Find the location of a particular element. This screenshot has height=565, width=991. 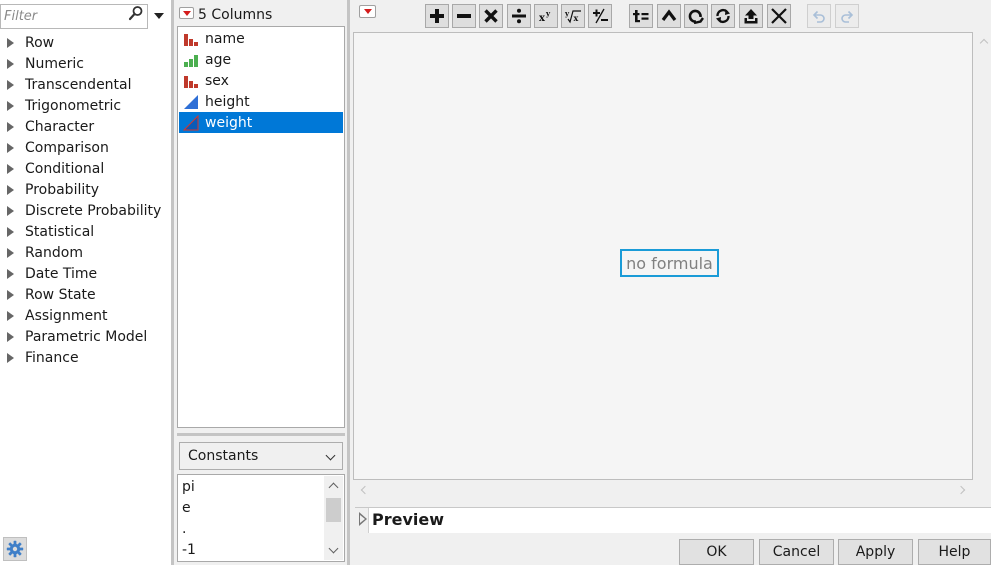

preview-title: Preview is located at coordinates (408, 519).